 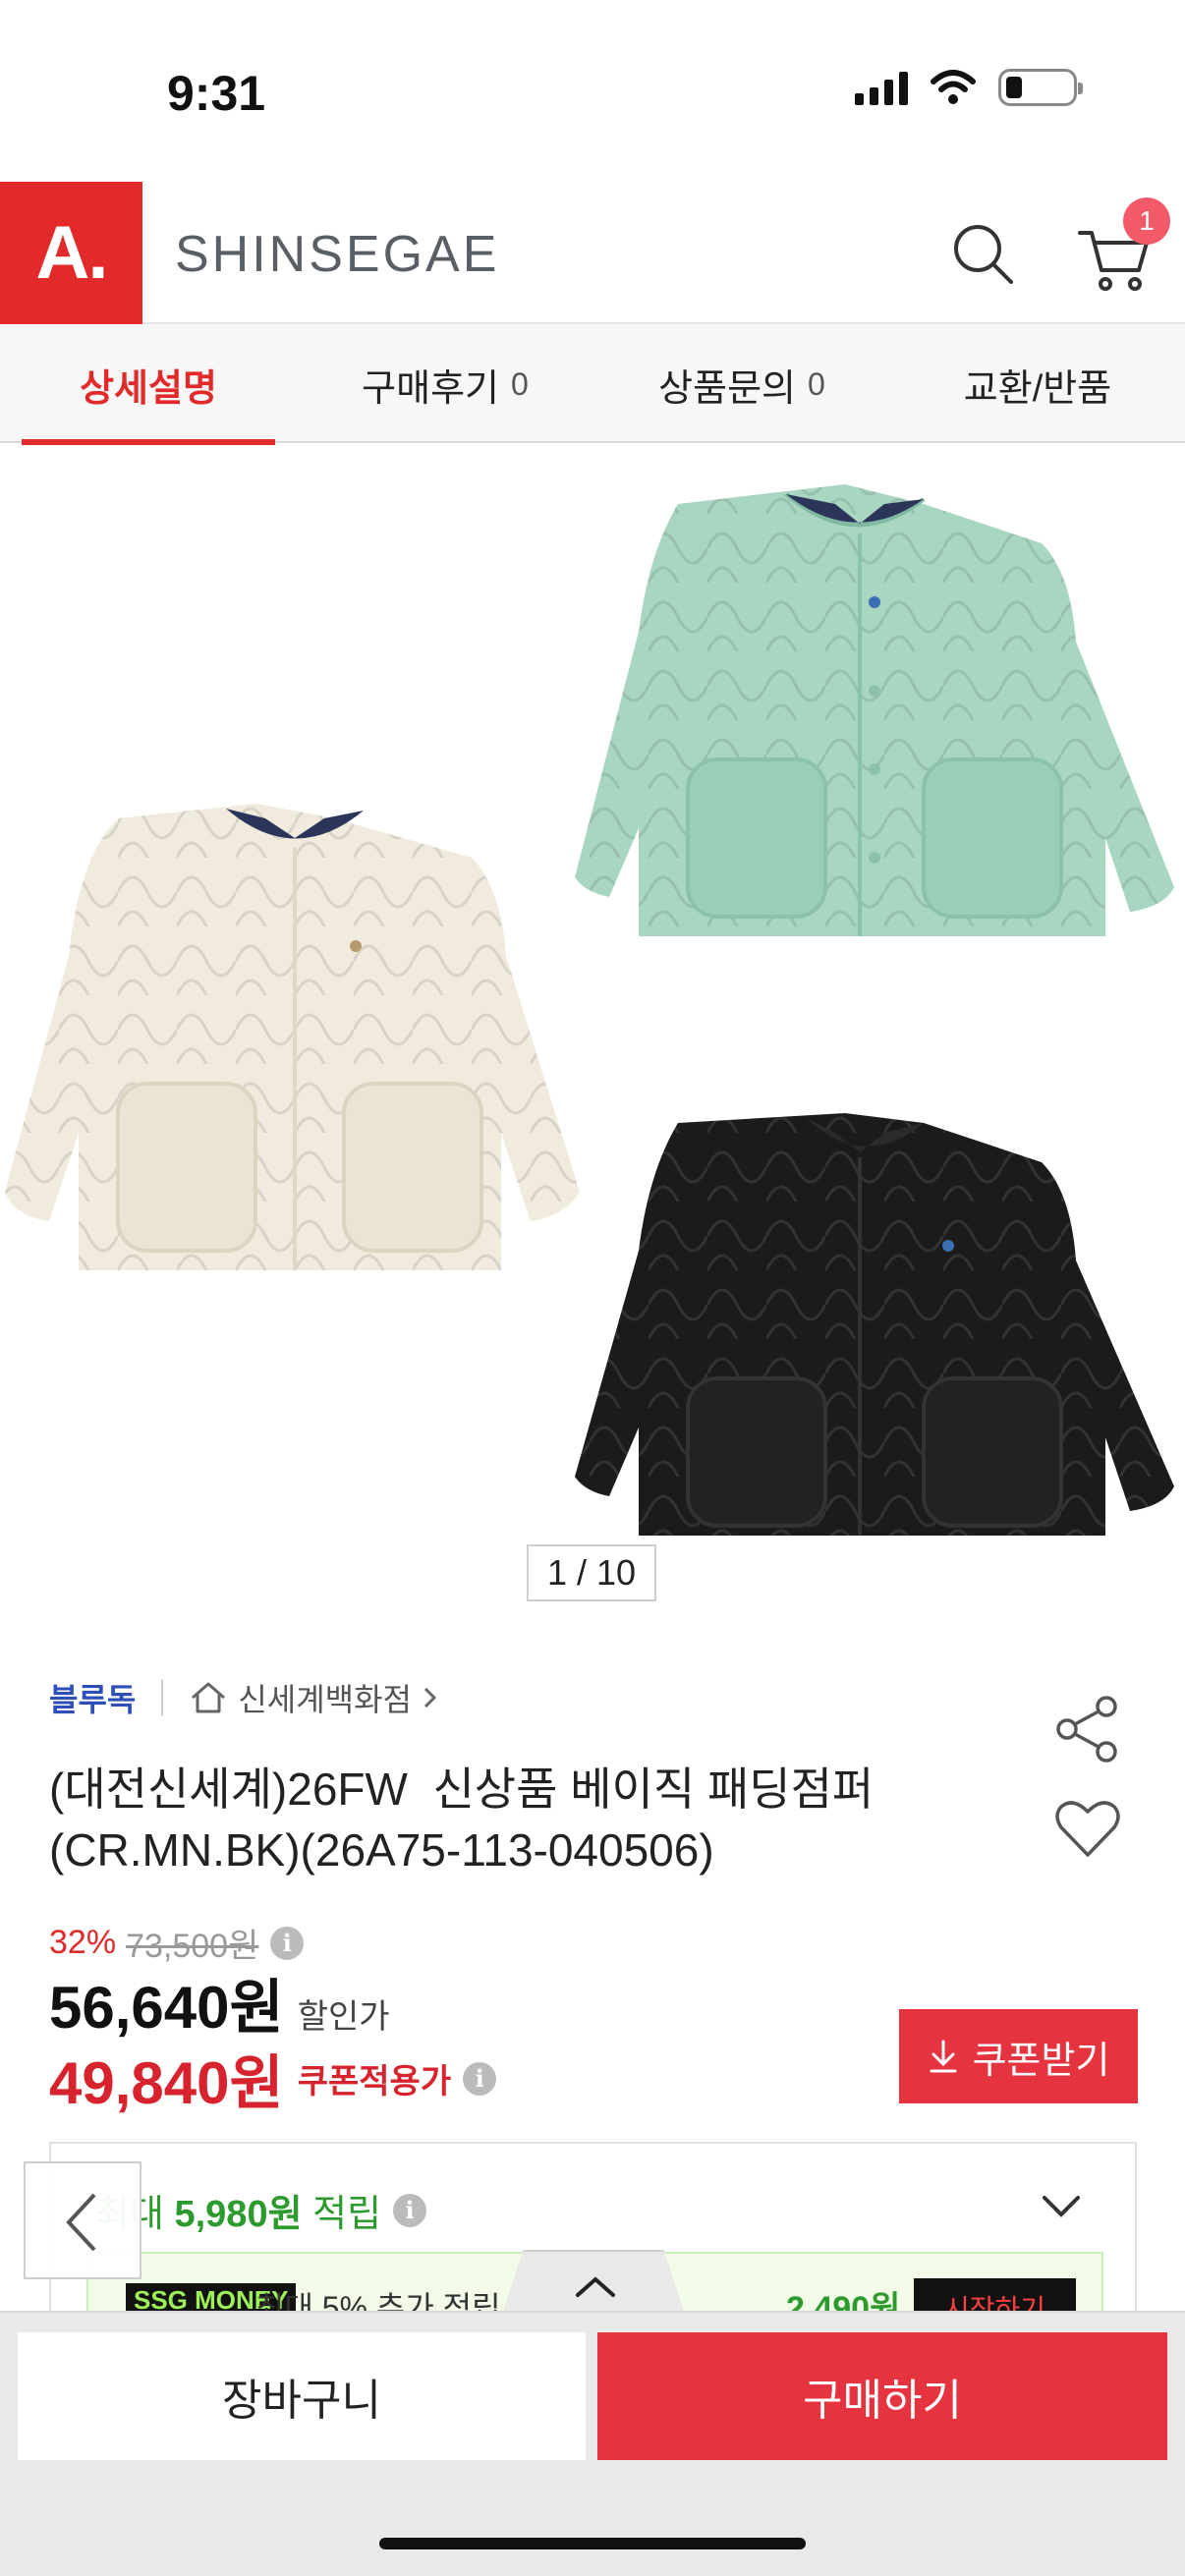 What do you see at coordinates (592, 2543) in the screenshot?
I see `home-indicator` at bounding box center [592, 2543].